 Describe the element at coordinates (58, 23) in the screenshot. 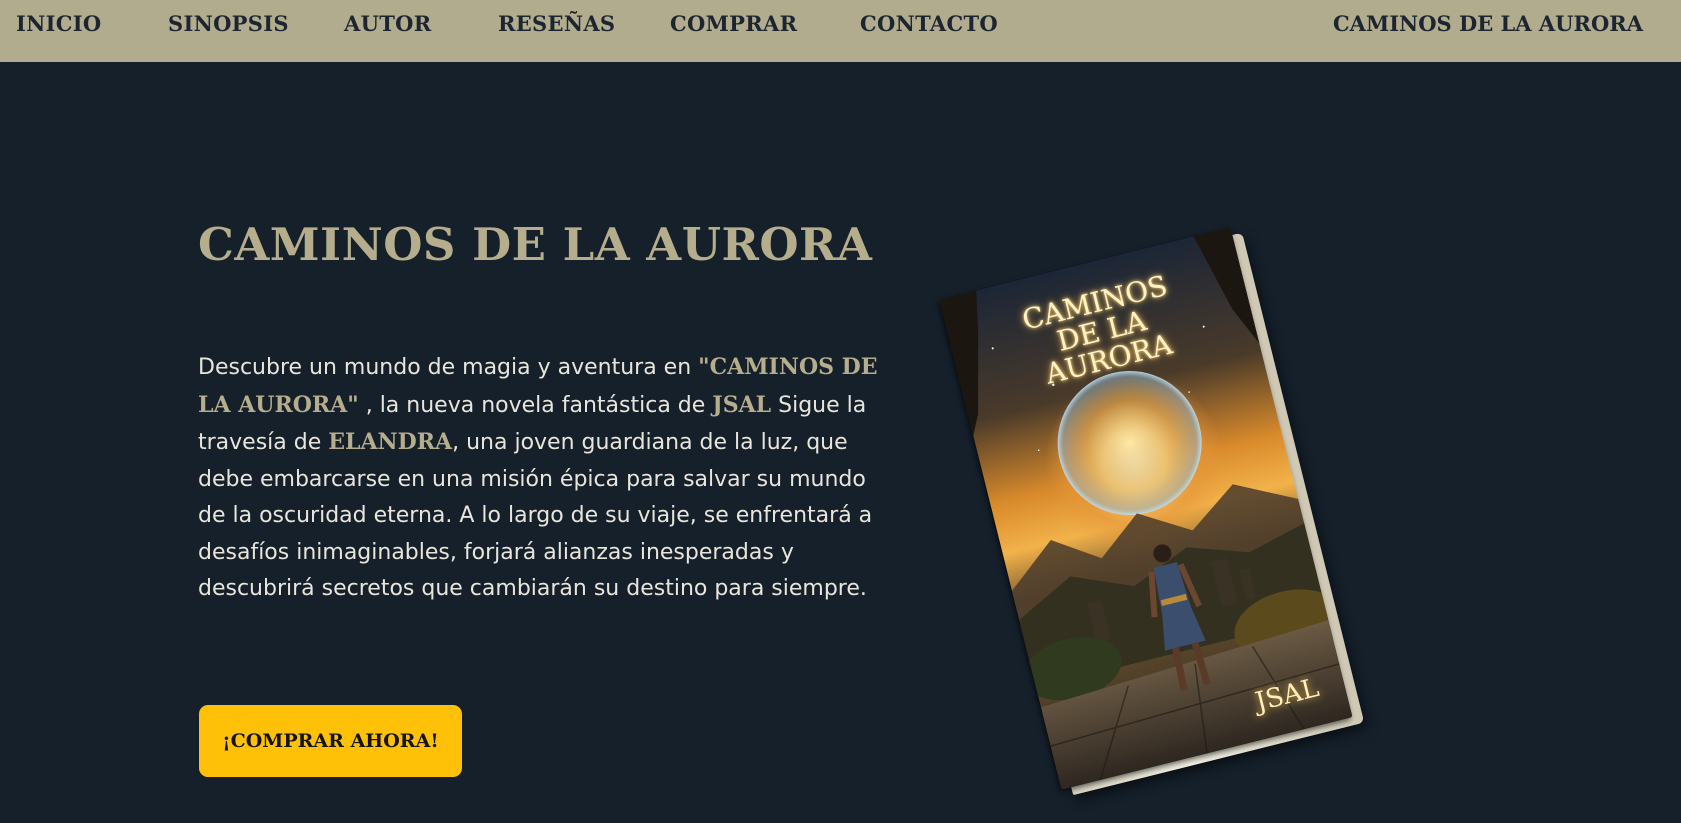

I see `nav-link-inicio: INICIO` at that location.